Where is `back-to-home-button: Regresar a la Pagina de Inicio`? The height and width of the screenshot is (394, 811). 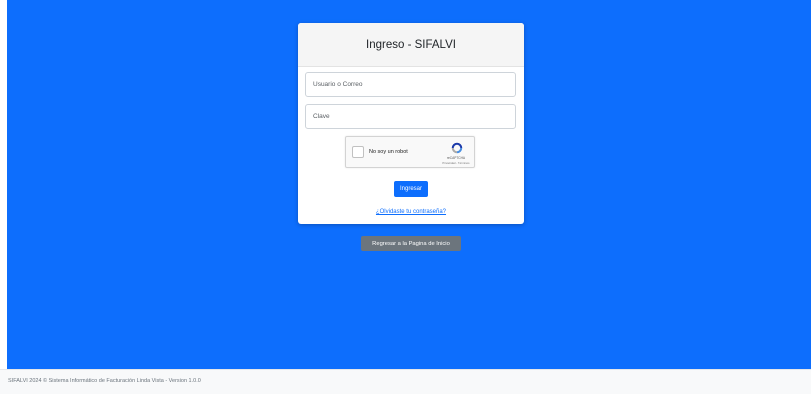
back-to-home-button: Regresar a la Pagina de Inicio is located at coordinates (411, 243).